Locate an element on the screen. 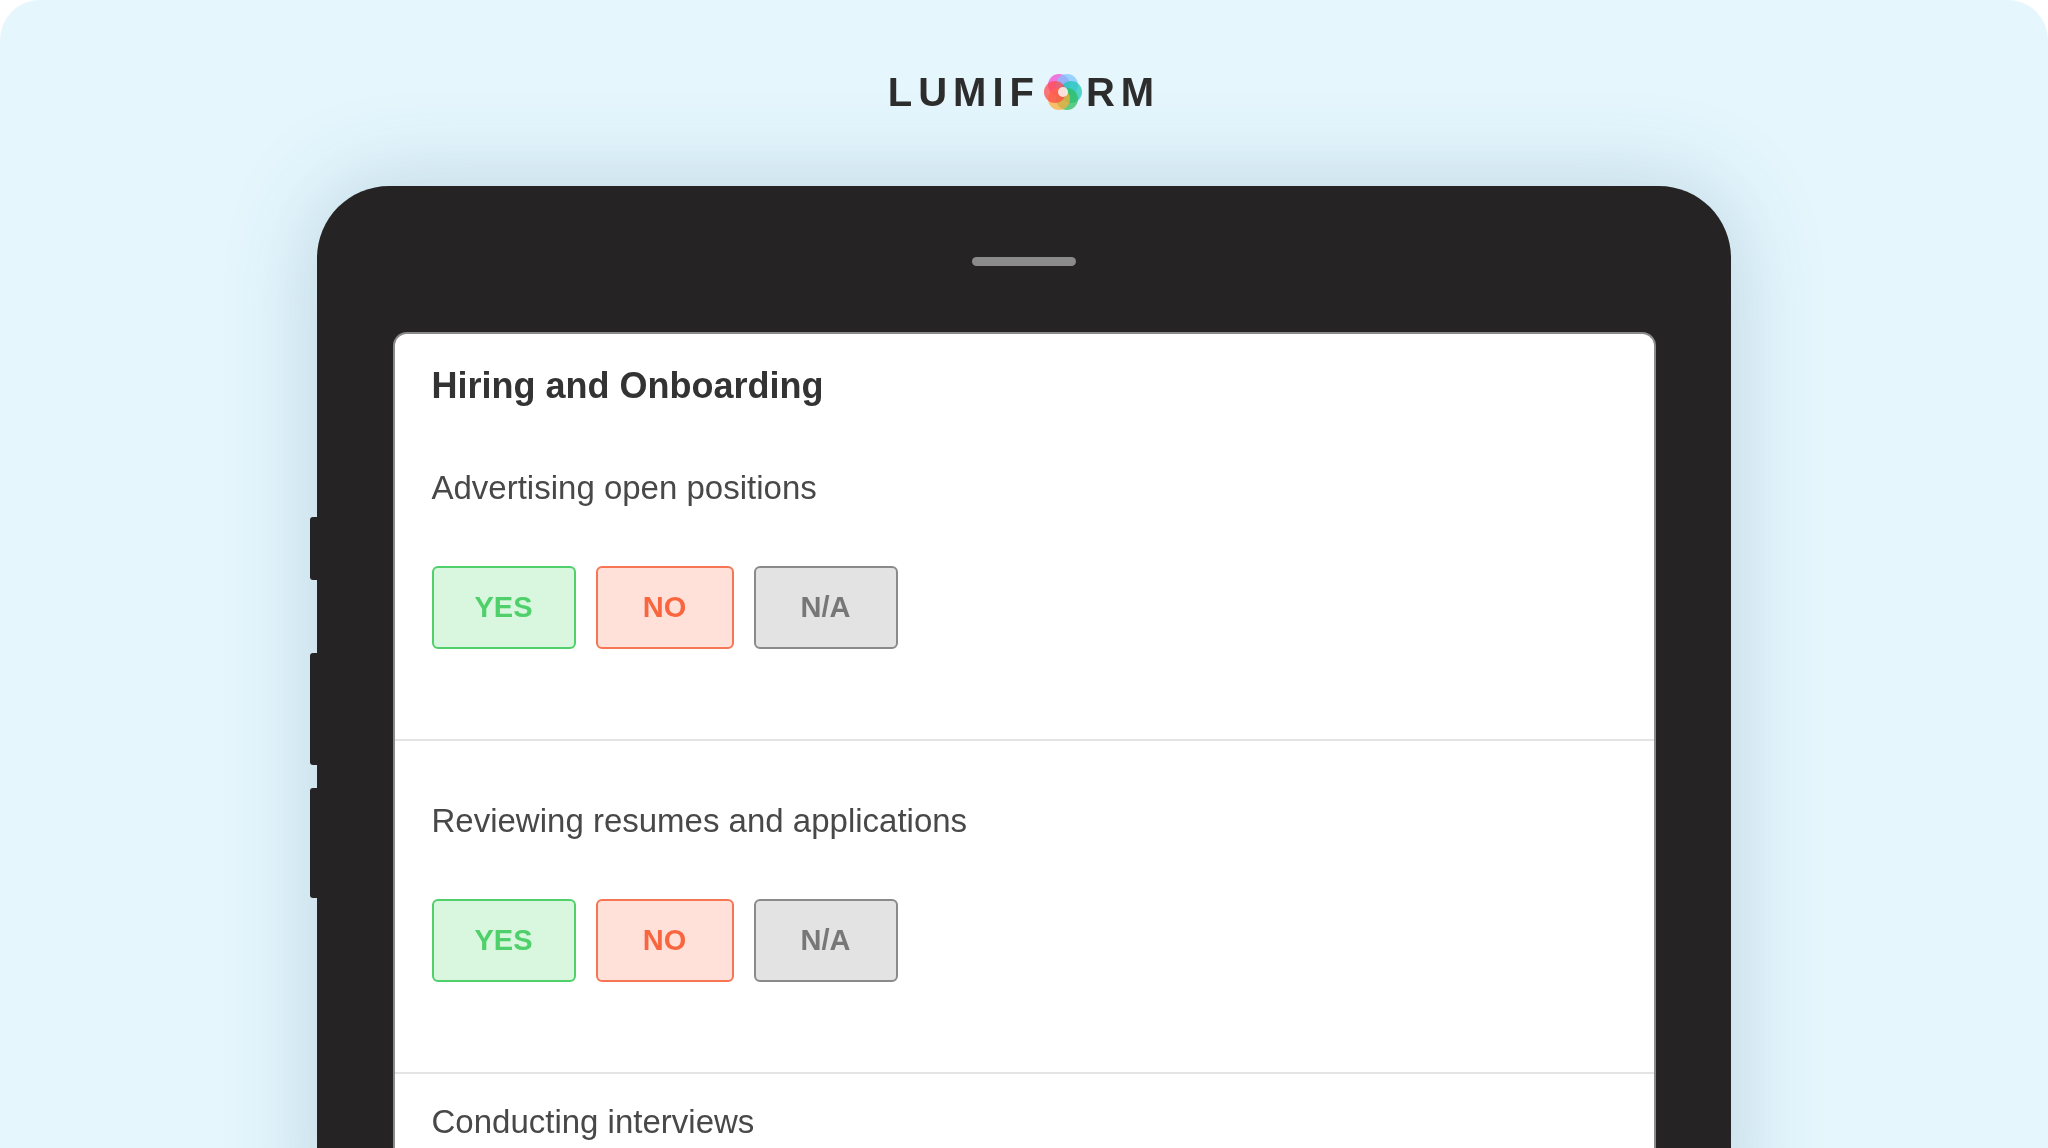 The width and height of the screenshot is (2048, 1148). logo-text: LUMIF is located at coordinates (963, 92).